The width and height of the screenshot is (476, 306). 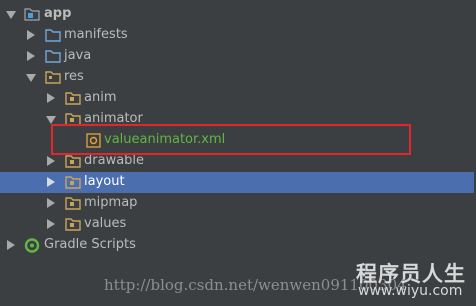 What do you see at coordinates (237, 14) in the screenshot?
I see `tree-item-app: app` at bounding box center [237, 14].